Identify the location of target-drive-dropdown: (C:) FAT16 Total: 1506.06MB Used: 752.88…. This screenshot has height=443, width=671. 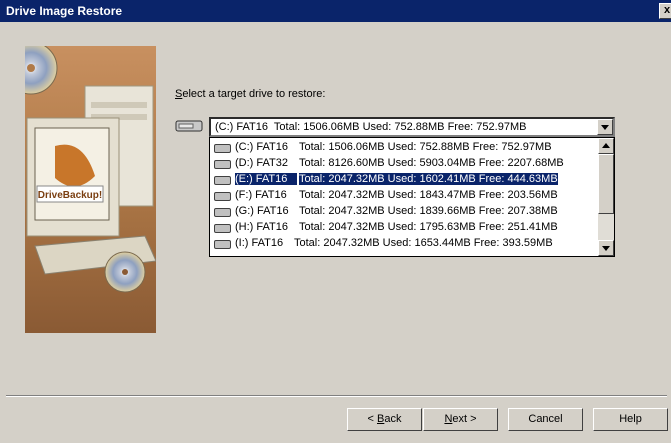
(412, 127).